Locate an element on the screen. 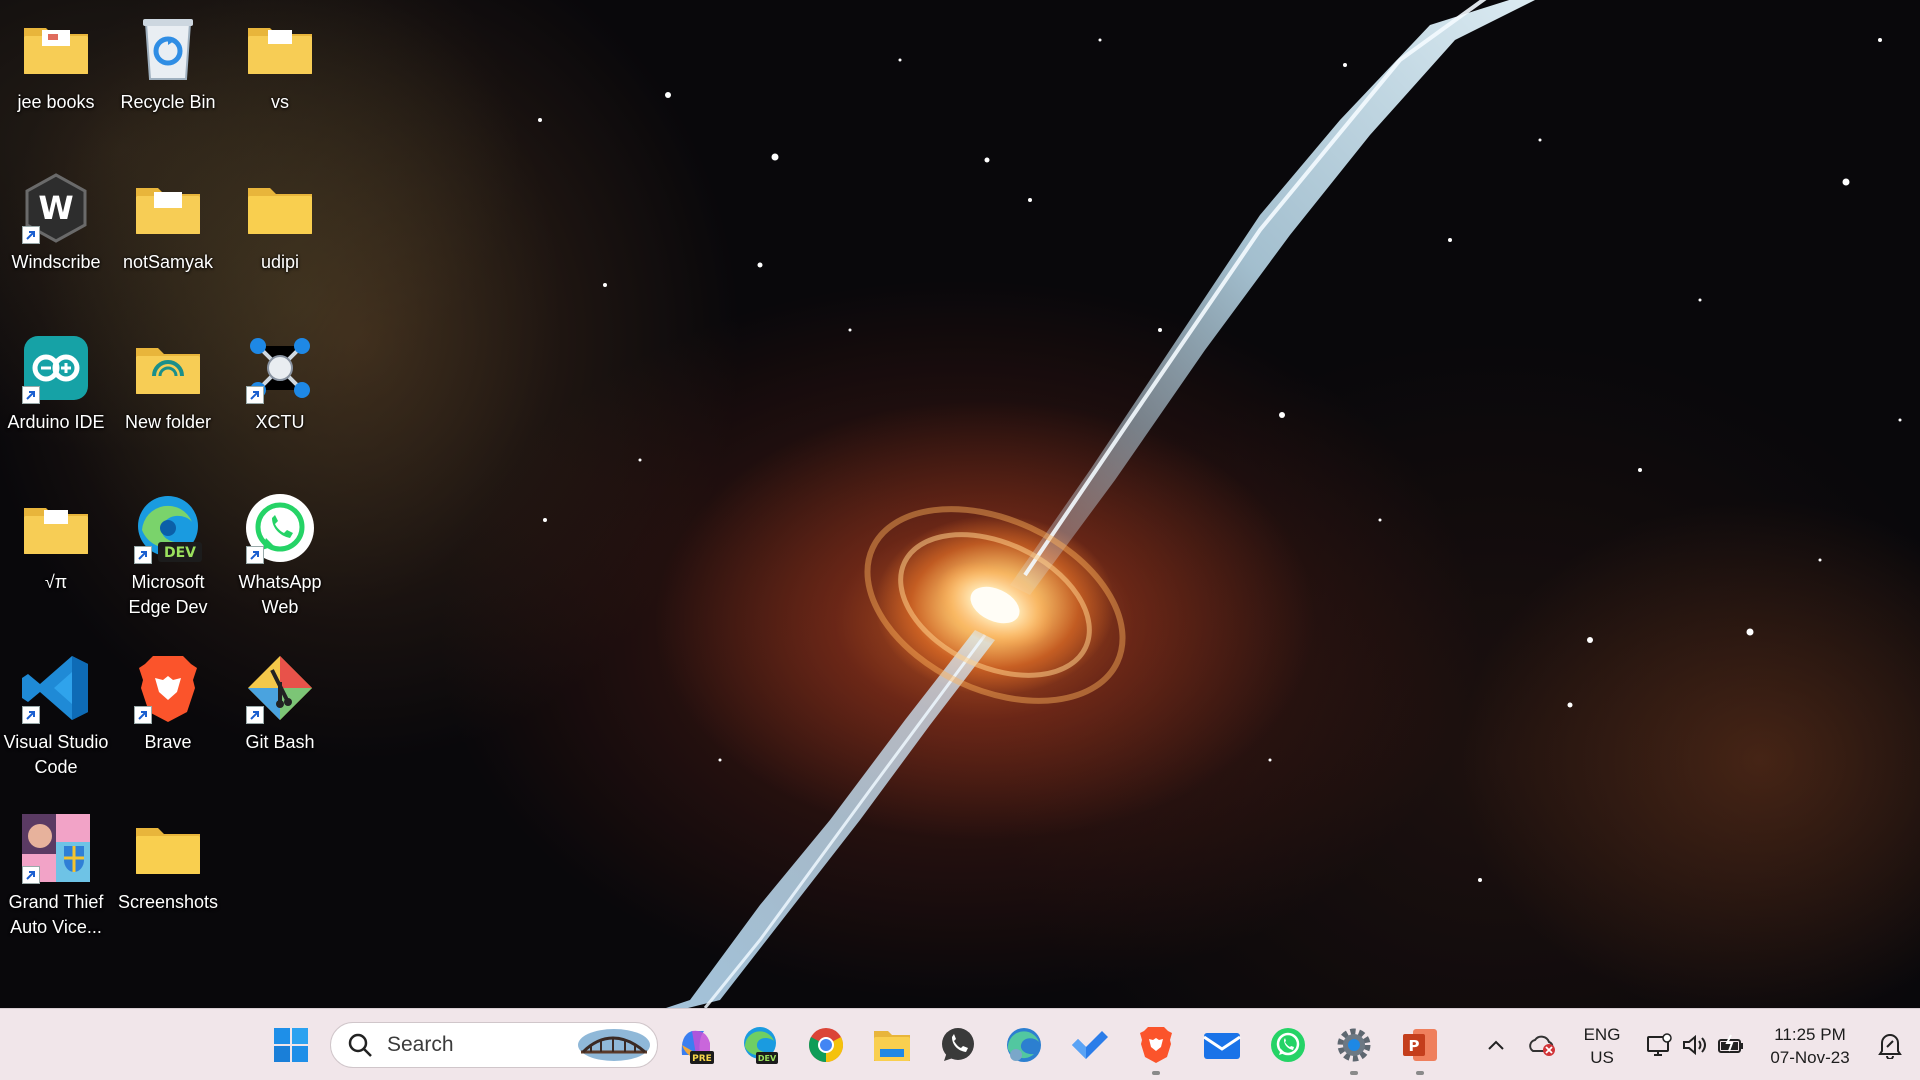 This screenshot has width=1920, height=1080. desktop-icon-sqrt-pi: √π is located at coordinates (56, 559).